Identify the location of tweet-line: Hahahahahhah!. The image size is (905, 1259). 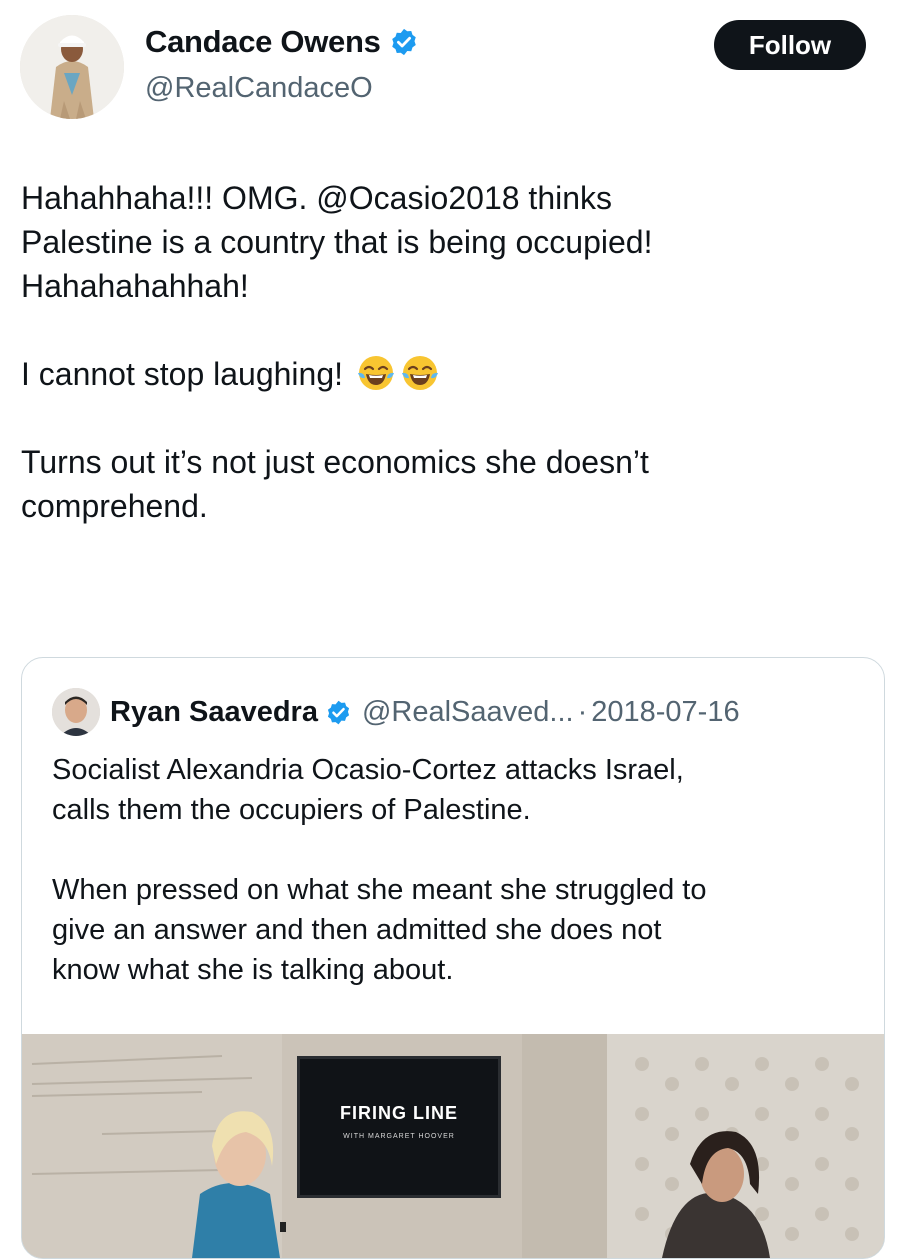
(135, 286).